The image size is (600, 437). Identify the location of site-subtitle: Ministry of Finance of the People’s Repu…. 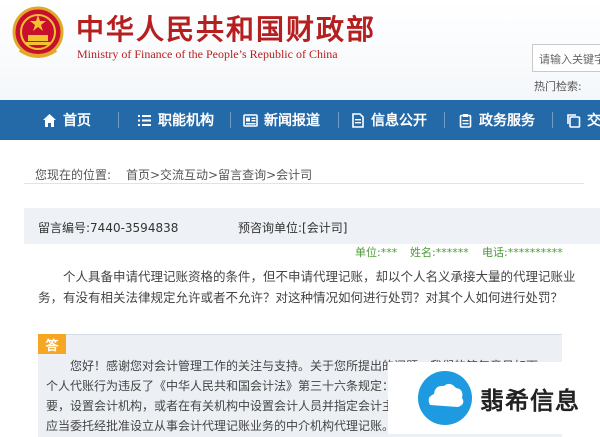
(207, 54).